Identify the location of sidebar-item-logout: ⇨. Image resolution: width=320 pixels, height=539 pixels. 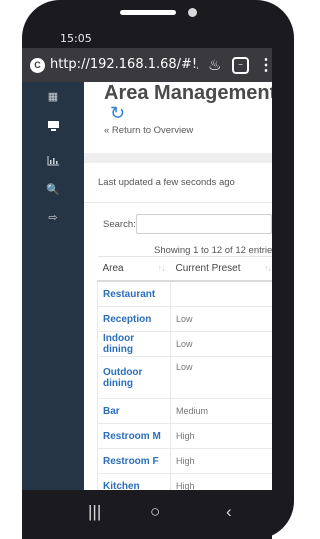
(53, 217).